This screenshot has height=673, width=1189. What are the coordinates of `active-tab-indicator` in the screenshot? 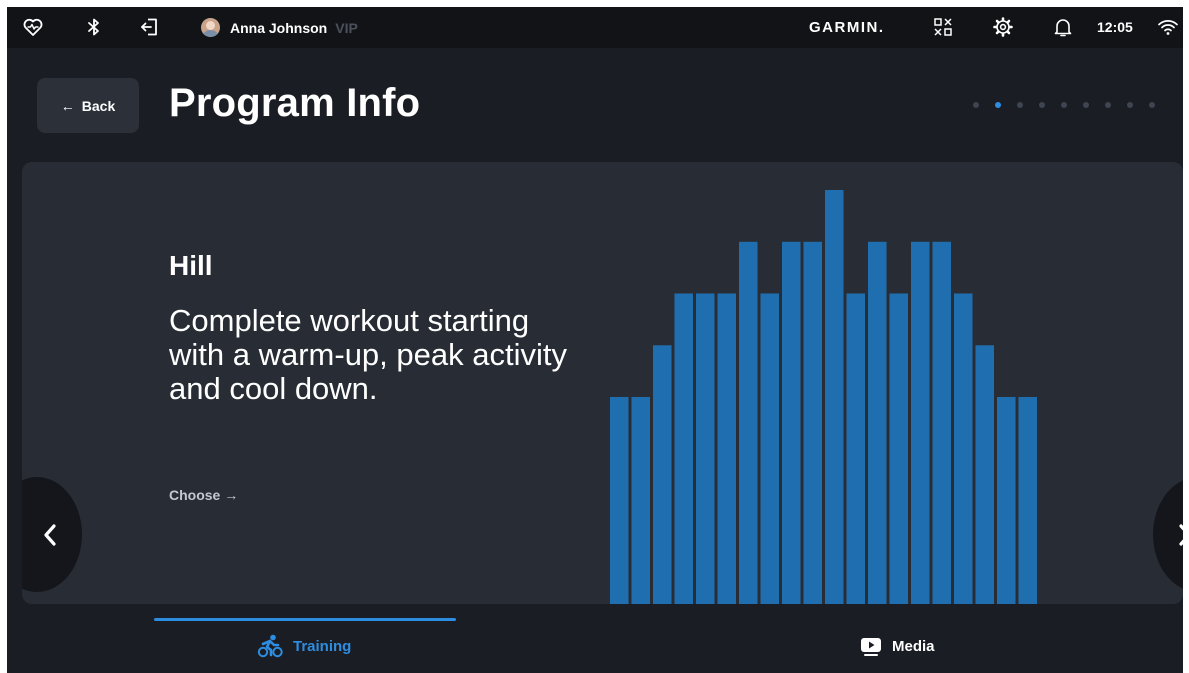 It's located at (305, 619).